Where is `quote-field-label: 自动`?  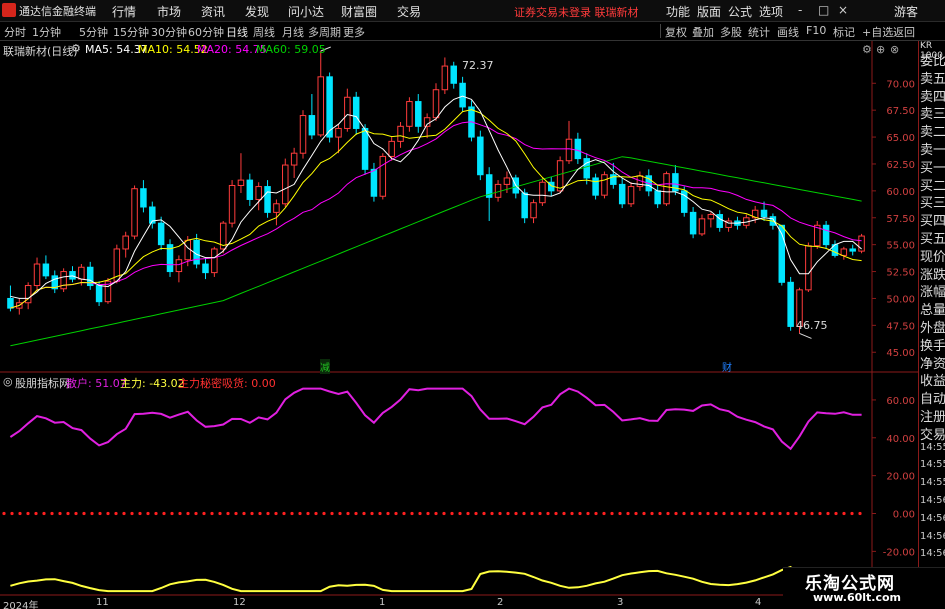
quote-field-label: 自动 is located at coordinates (932, 397).